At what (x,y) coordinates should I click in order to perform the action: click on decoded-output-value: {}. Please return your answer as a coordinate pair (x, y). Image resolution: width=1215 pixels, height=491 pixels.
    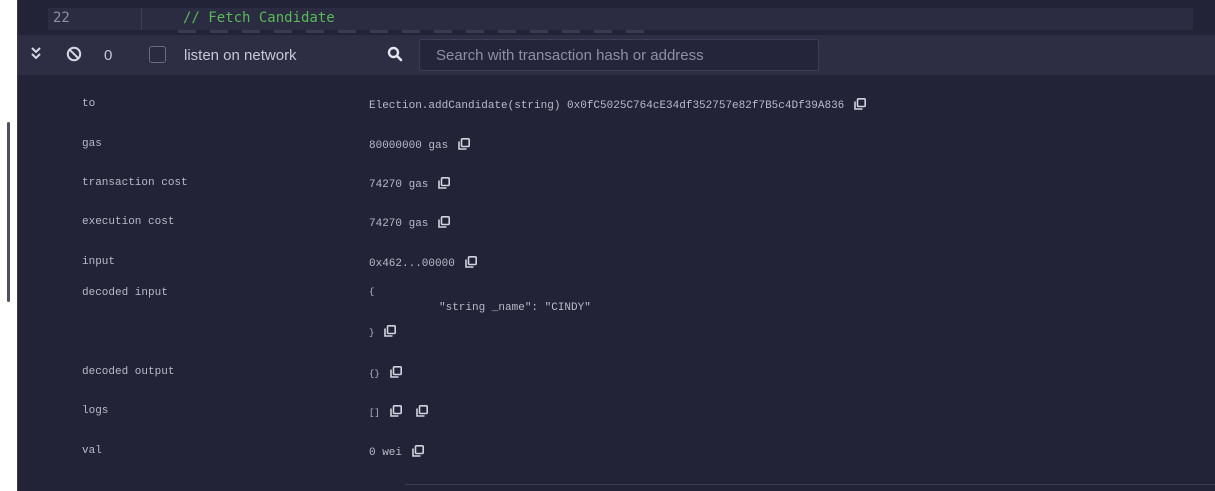
    Looking at the image, I should click on (374, 374).